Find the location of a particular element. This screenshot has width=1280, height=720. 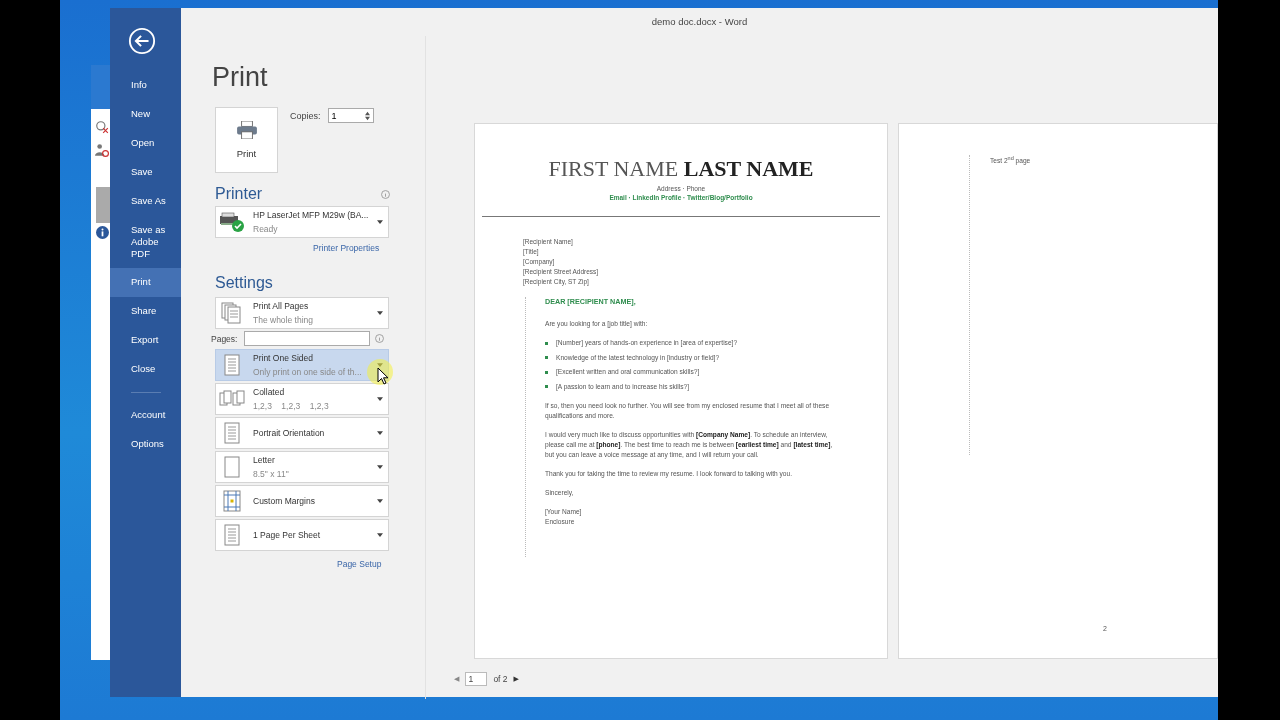

window-title: demo doc.docx - Word is located at coordinates (699, 21).